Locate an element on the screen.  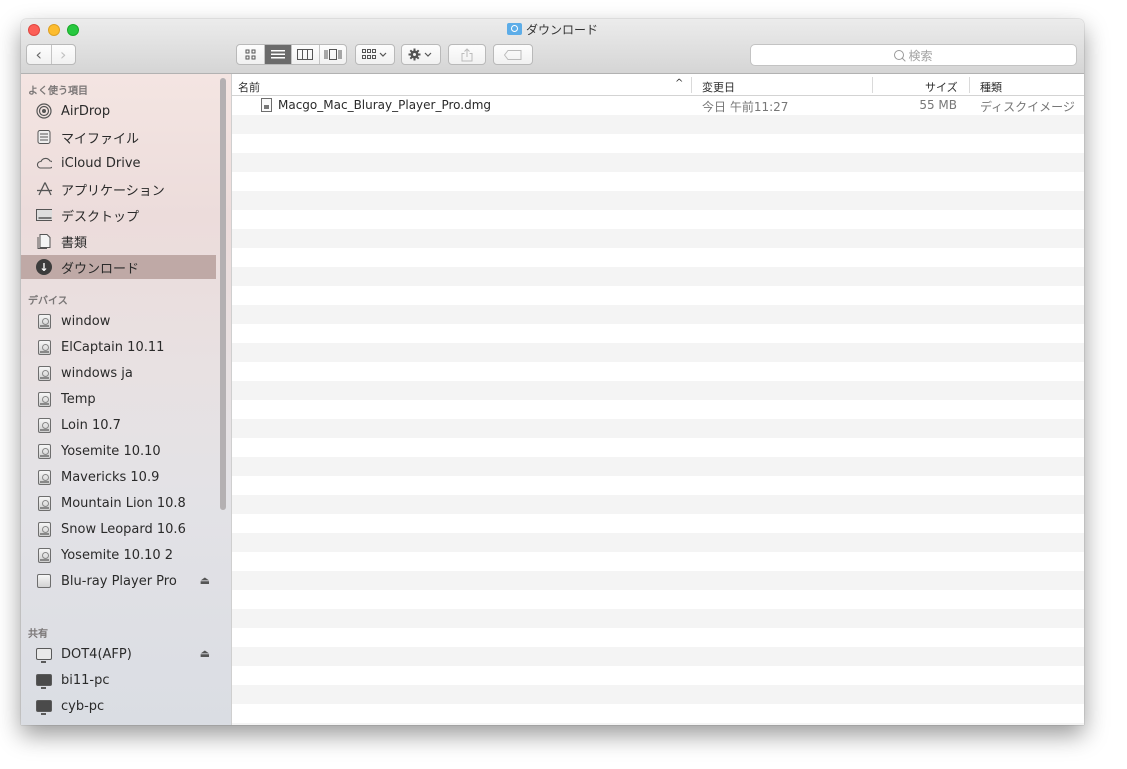
sidebar-item-desktop: デスクトップ is located at coordinates (118, 215).